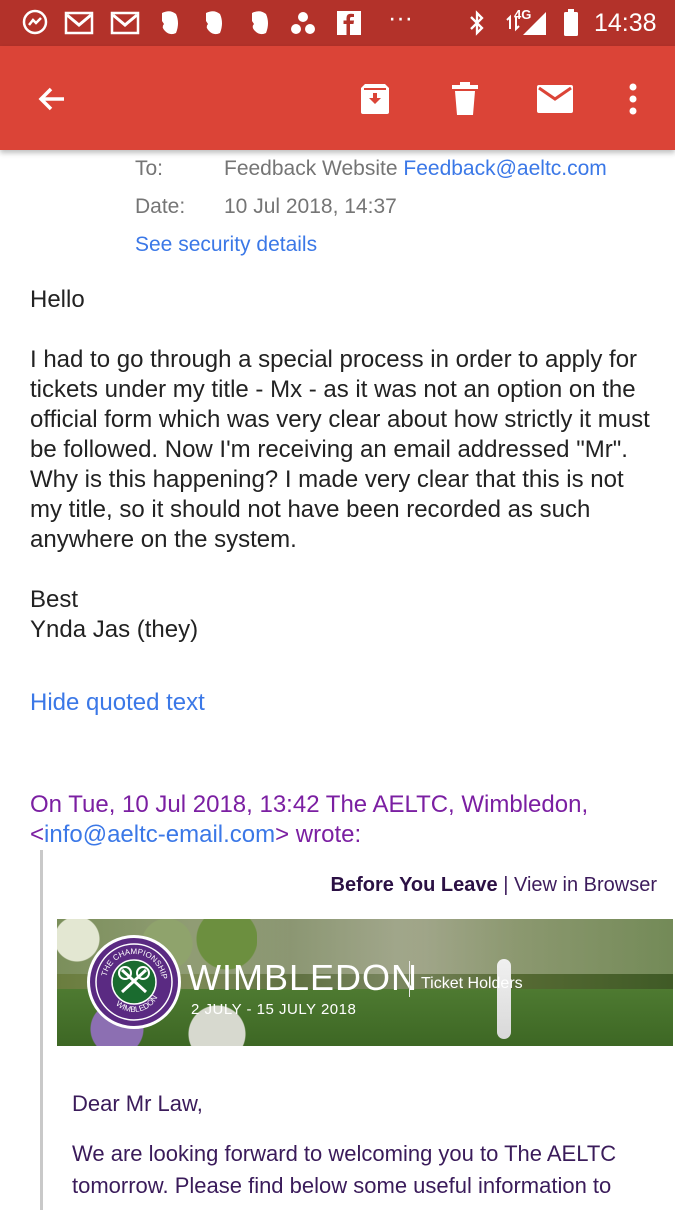 The width and height of the screenshot is (675, 1210). I want to click on to-value: Feedback Website Feedback@aeltc.com, so click(415, 169).